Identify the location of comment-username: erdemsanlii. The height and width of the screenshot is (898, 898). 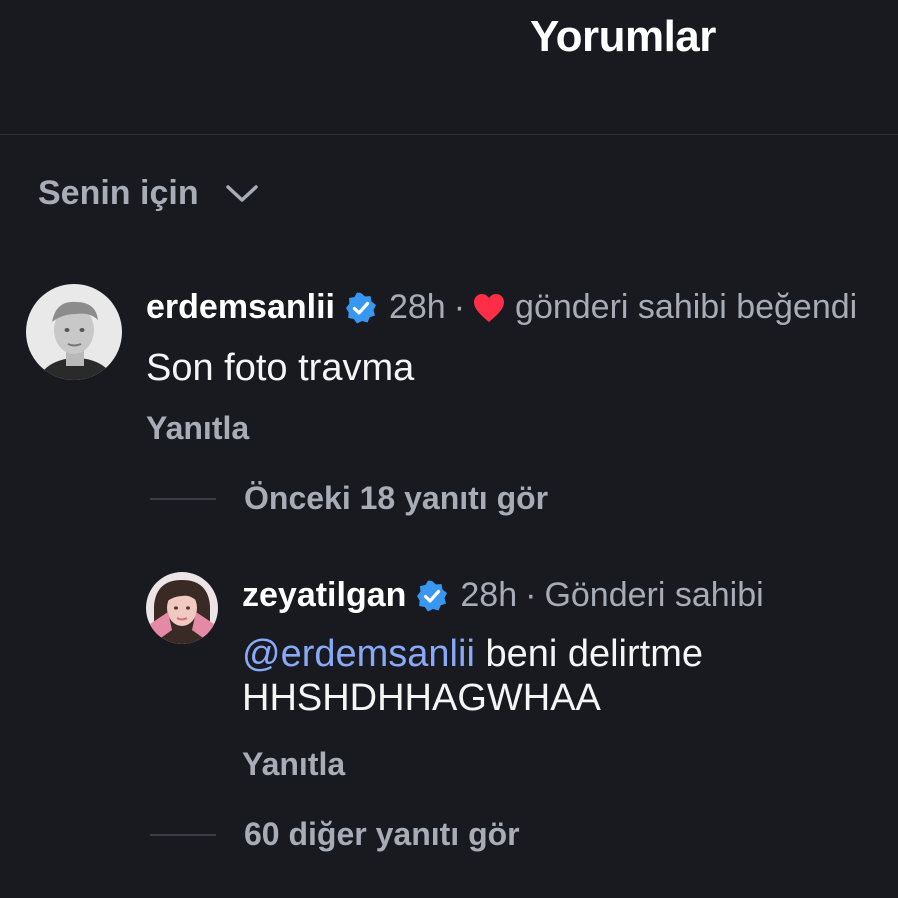
(240, 307).